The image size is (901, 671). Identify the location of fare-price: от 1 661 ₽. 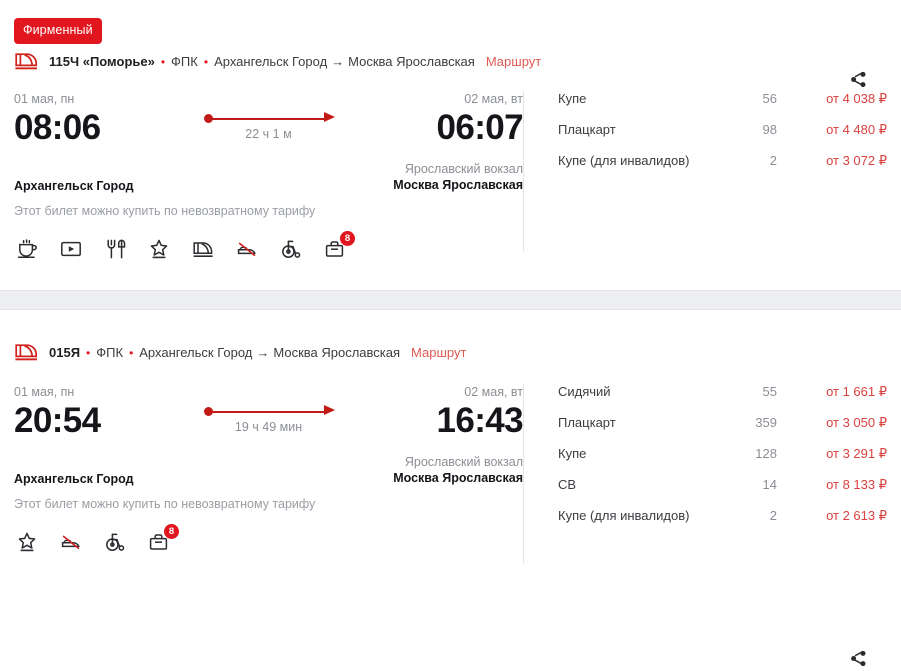
(856, 391).